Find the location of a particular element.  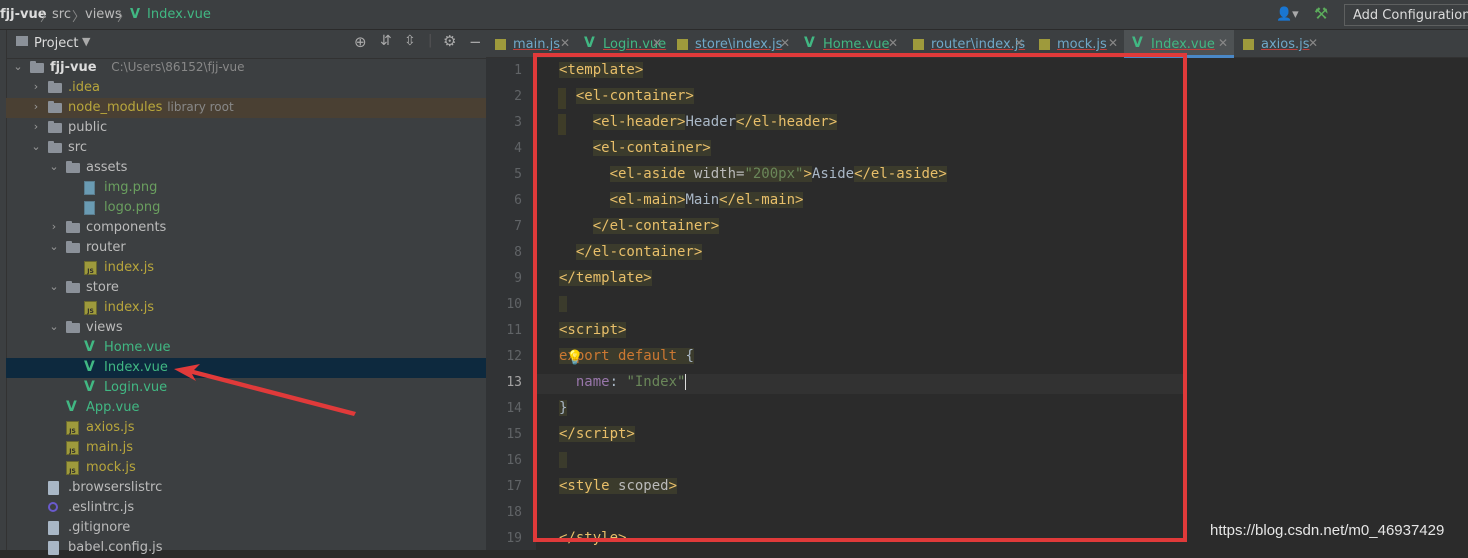

tree-item: › node_modules library root is located at coordinates (246, 108).